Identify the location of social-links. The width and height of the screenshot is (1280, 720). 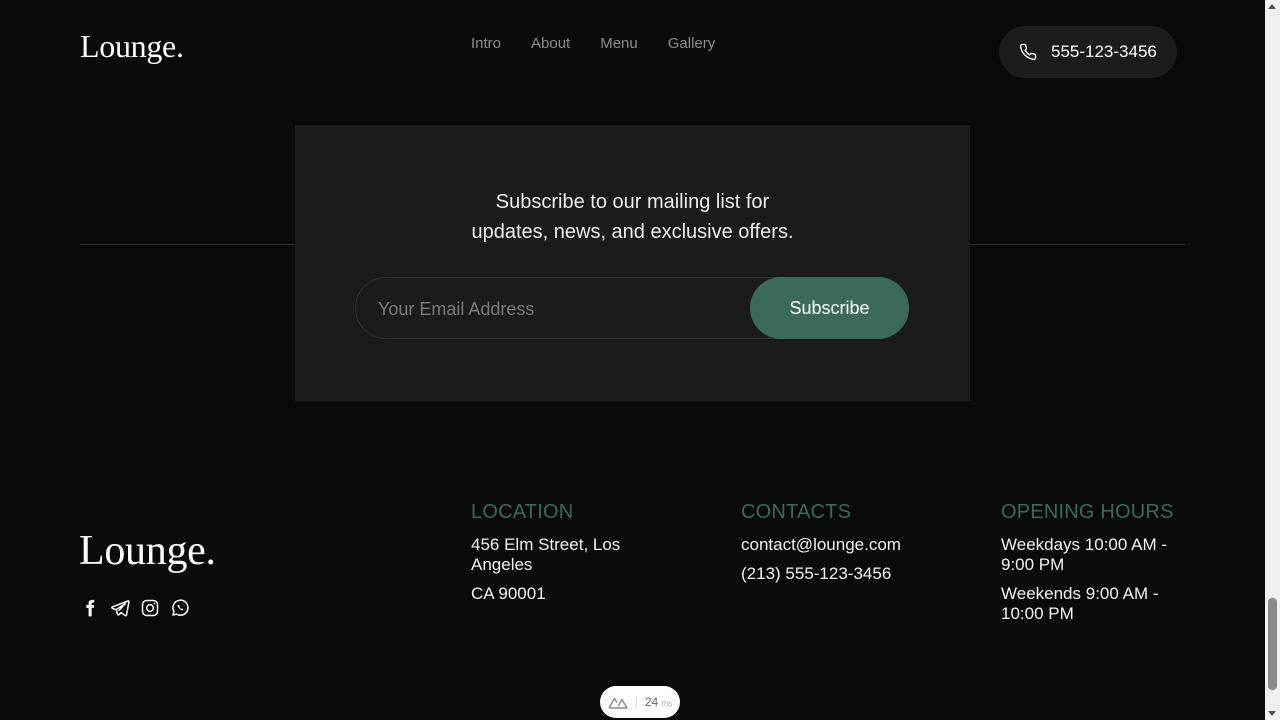
(135, 608).